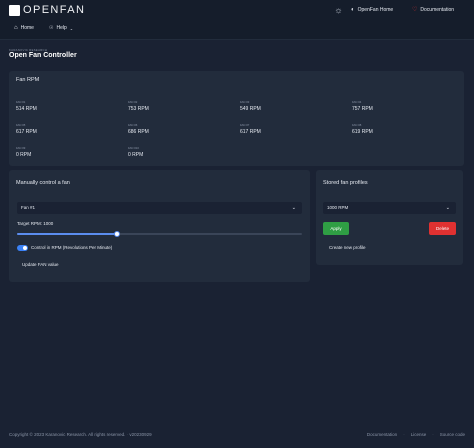 The width and height of the screenshot is (474, 448). I want to click on profiles-title: Stored fan profiles, so click(345, 183).